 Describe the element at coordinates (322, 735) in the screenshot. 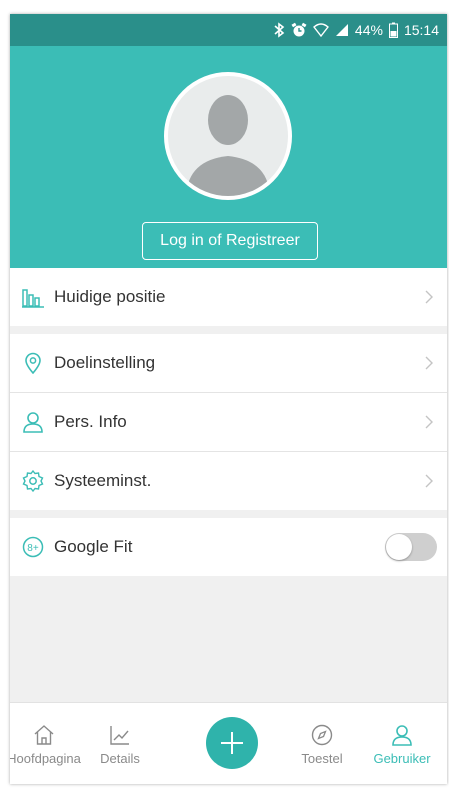

I see `compass-icon` at that location.